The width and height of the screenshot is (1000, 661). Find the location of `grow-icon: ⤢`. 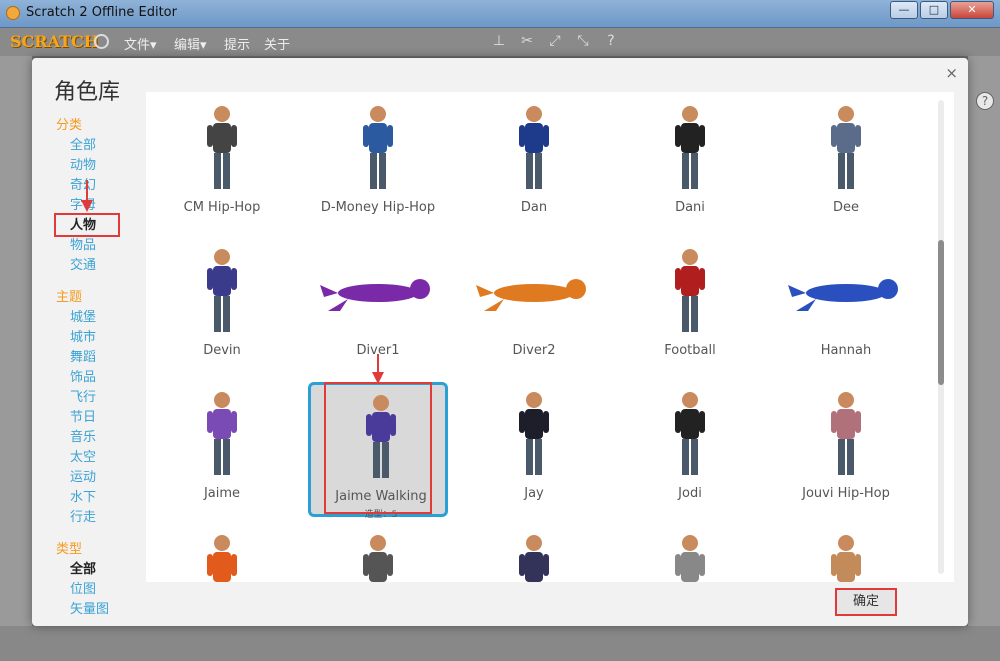

grow-icon: ⤢ is located at coordinates (555, 41).